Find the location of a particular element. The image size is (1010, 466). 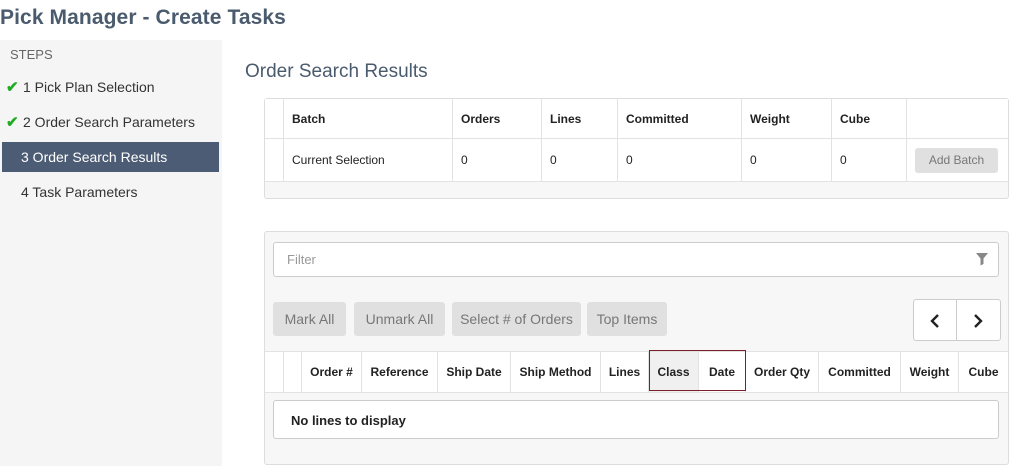

mark-all-button: Mark All is located at coordinates (309, 319).